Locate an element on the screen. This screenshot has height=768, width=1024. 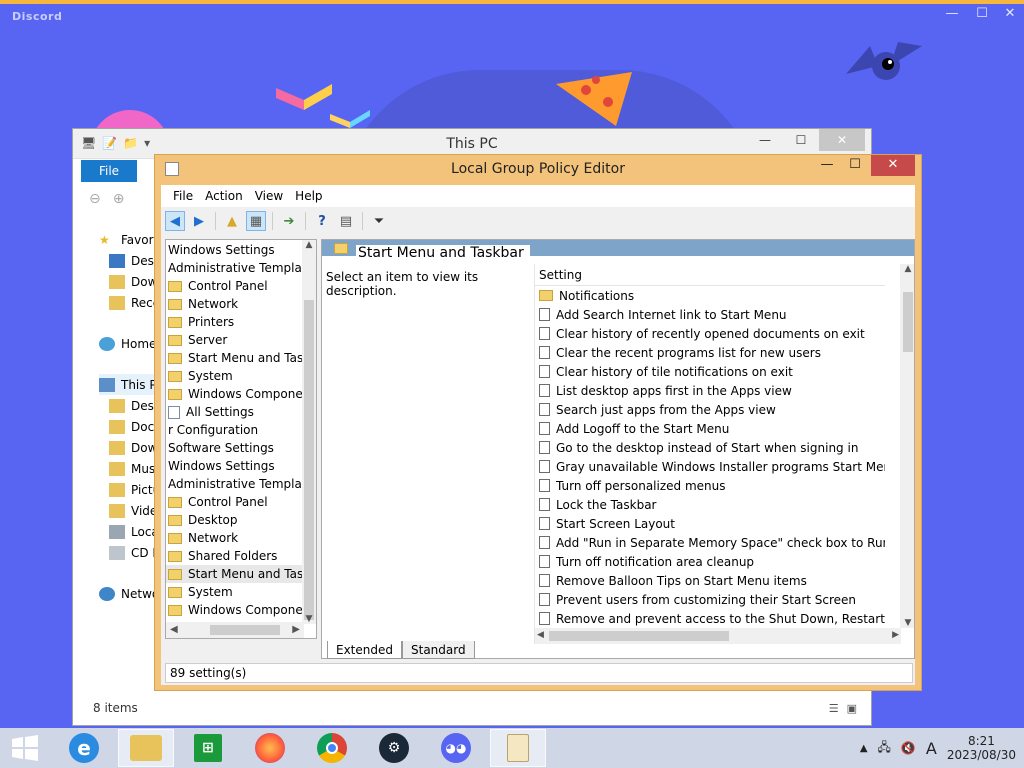
taskbar-discord: ◕◕ is located at coordinates (456, 748).